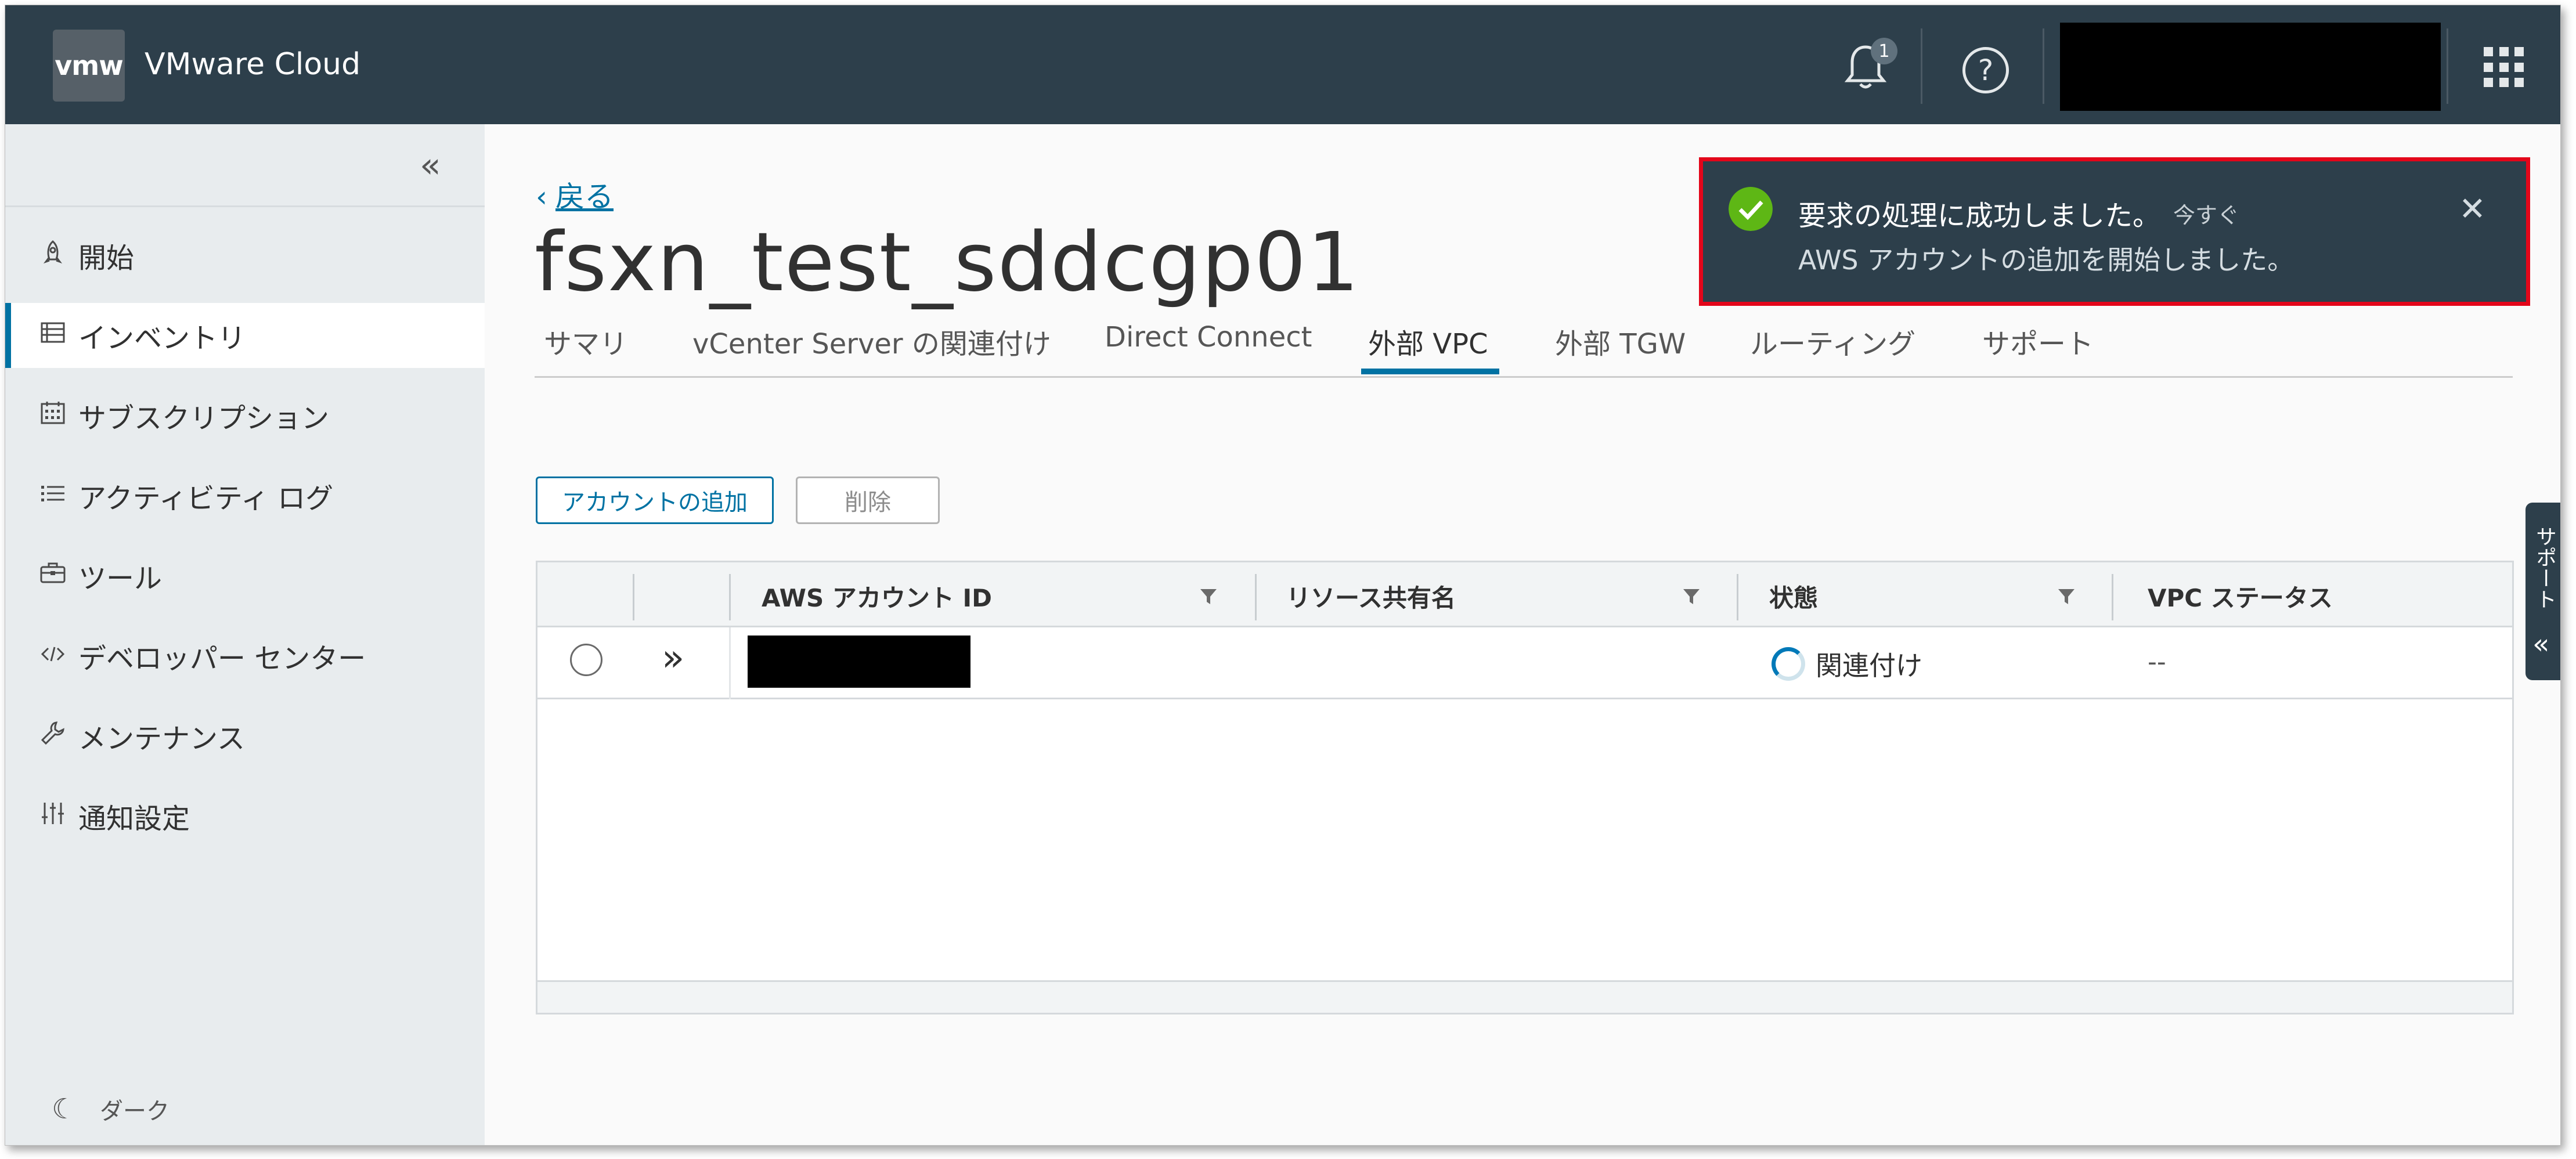 Image resolution: width=2576 pixels, height=1159 pixels. Describe the element at coordinates (206, 498) in the screenshot. I see `sidebar-item-label: アクティビティ ログ` at that location.